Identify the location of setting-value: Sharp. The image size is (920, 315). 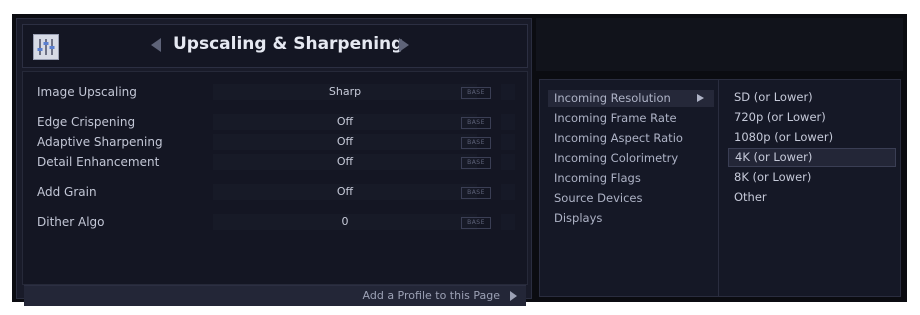
(345, 92).